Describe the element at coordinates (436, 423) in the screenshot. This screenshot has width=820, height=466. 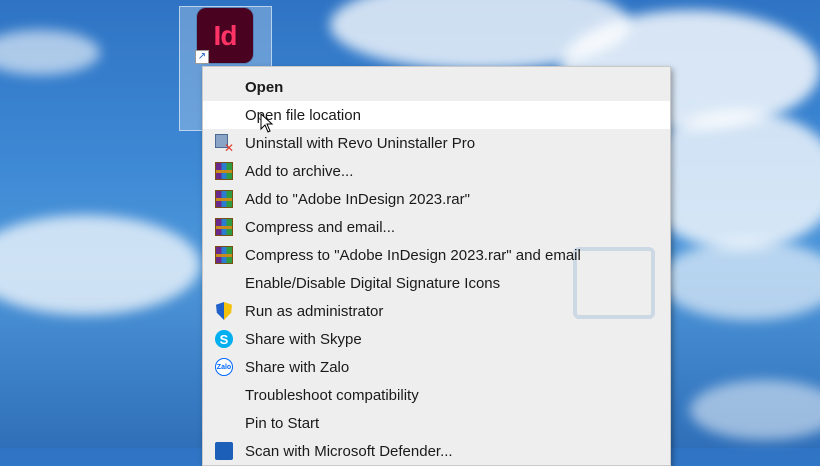
I see `menu-item-pin-to-start: Pin to Start` at that location.